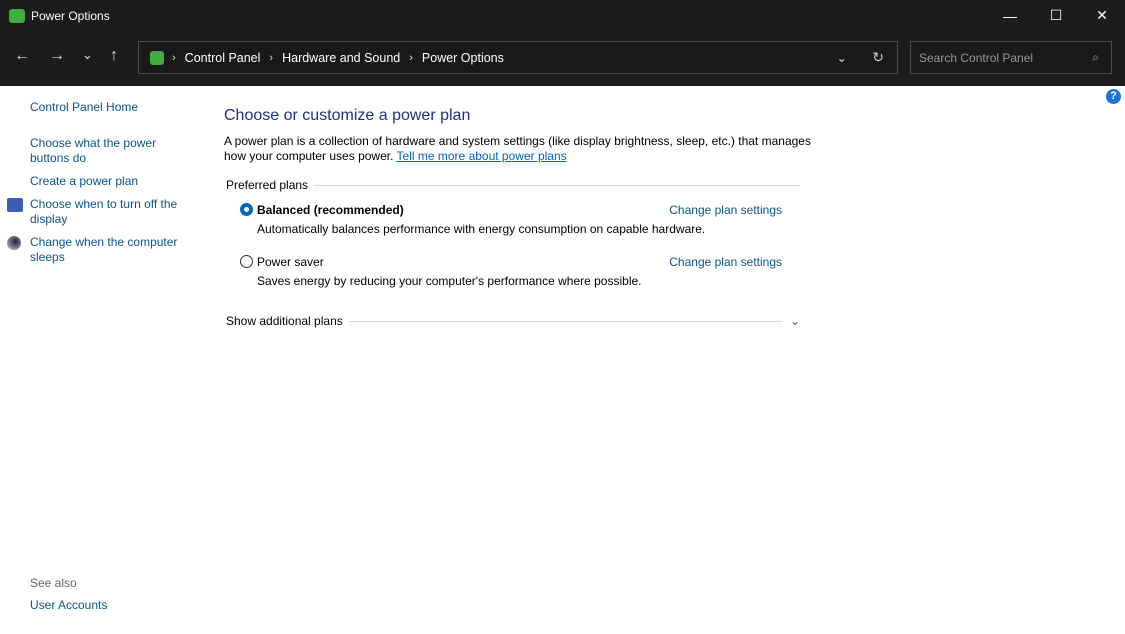 The width and height of the screenshot is (1125, 634). Describe the element at coordinates (562, 15) in the screenshot. I see `title-bar: Power Options — ☐ ✕` at that location.